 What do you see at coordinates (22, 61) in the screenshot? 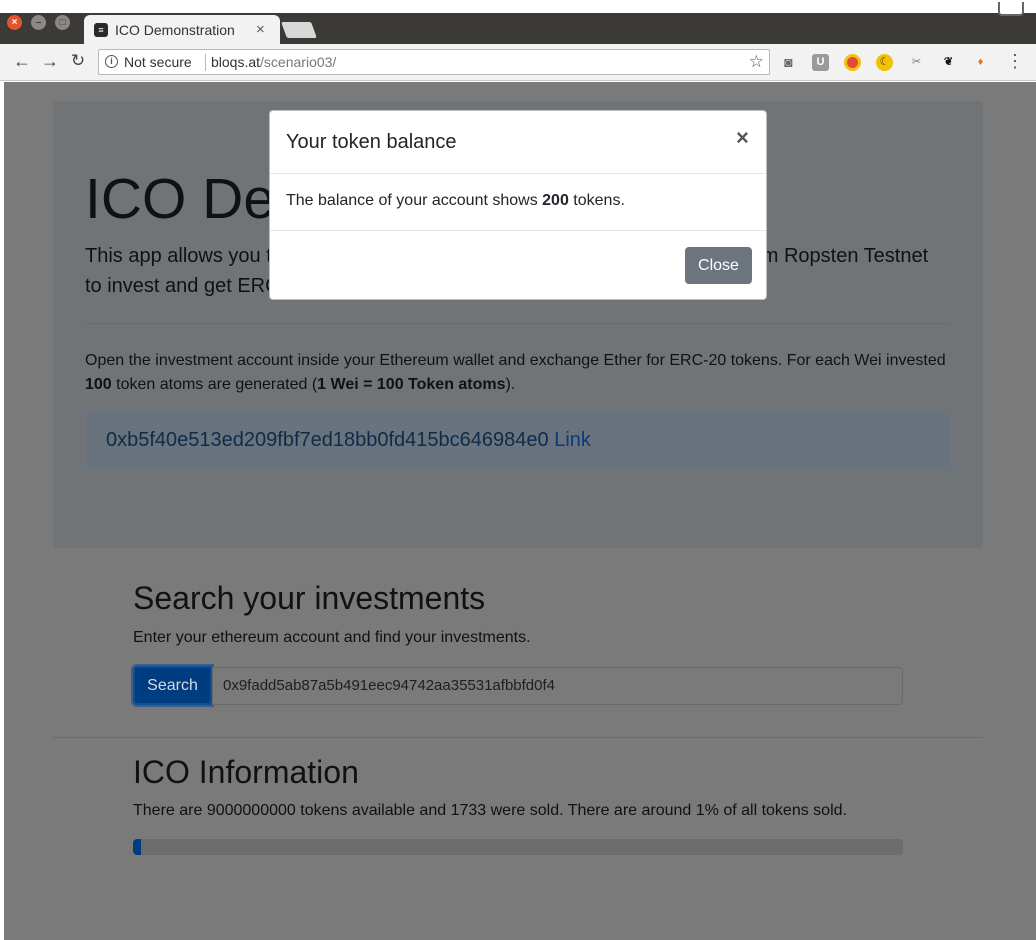
I see `back-arrow-icon: ←` at bounding box center [22, 61].